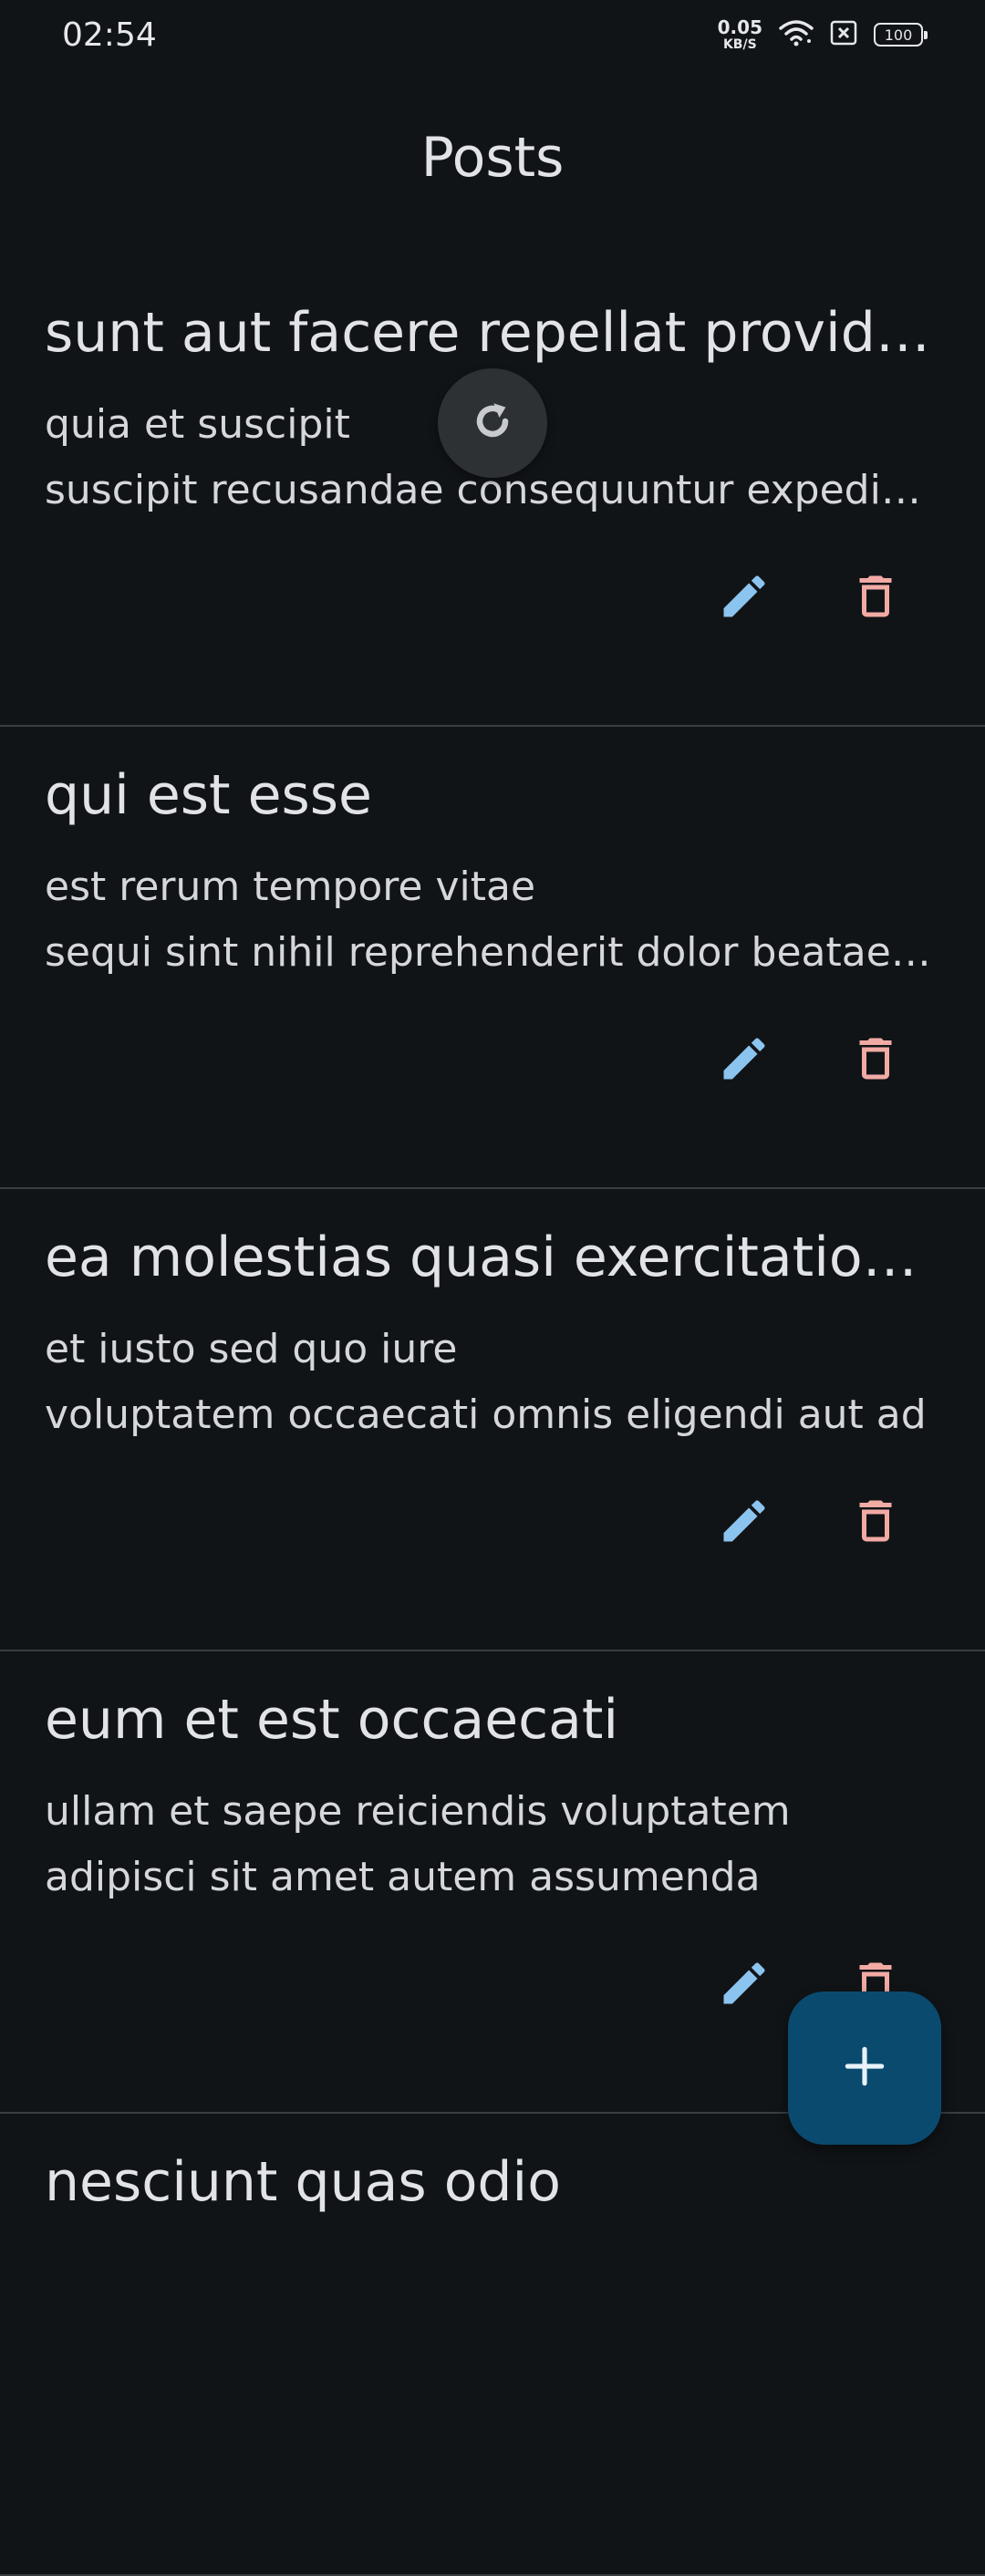 The width and height of the screenshot is (985, 2576). I want to click on status-time: 02:54, so click(110, 35).